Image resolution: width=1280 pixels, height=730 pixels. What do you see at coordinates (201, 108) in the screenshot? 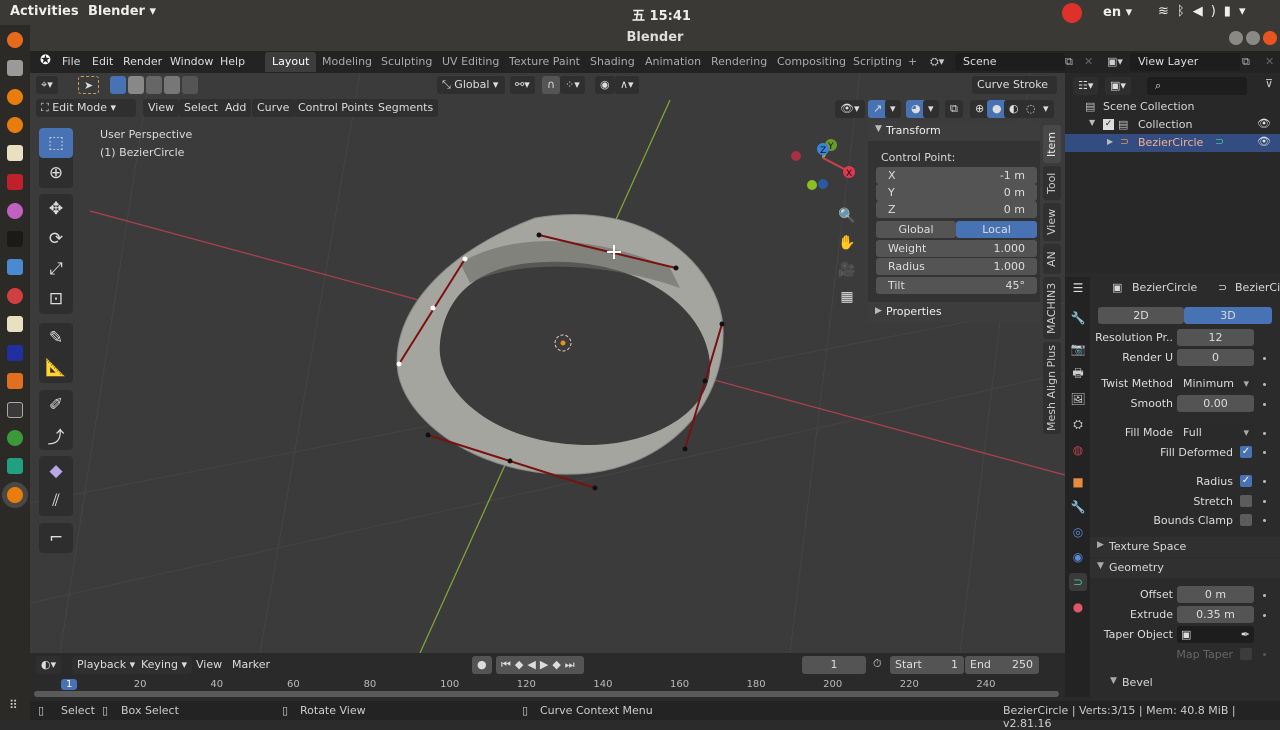
I see `menu-select: Select` at bounding box center [201, 108].